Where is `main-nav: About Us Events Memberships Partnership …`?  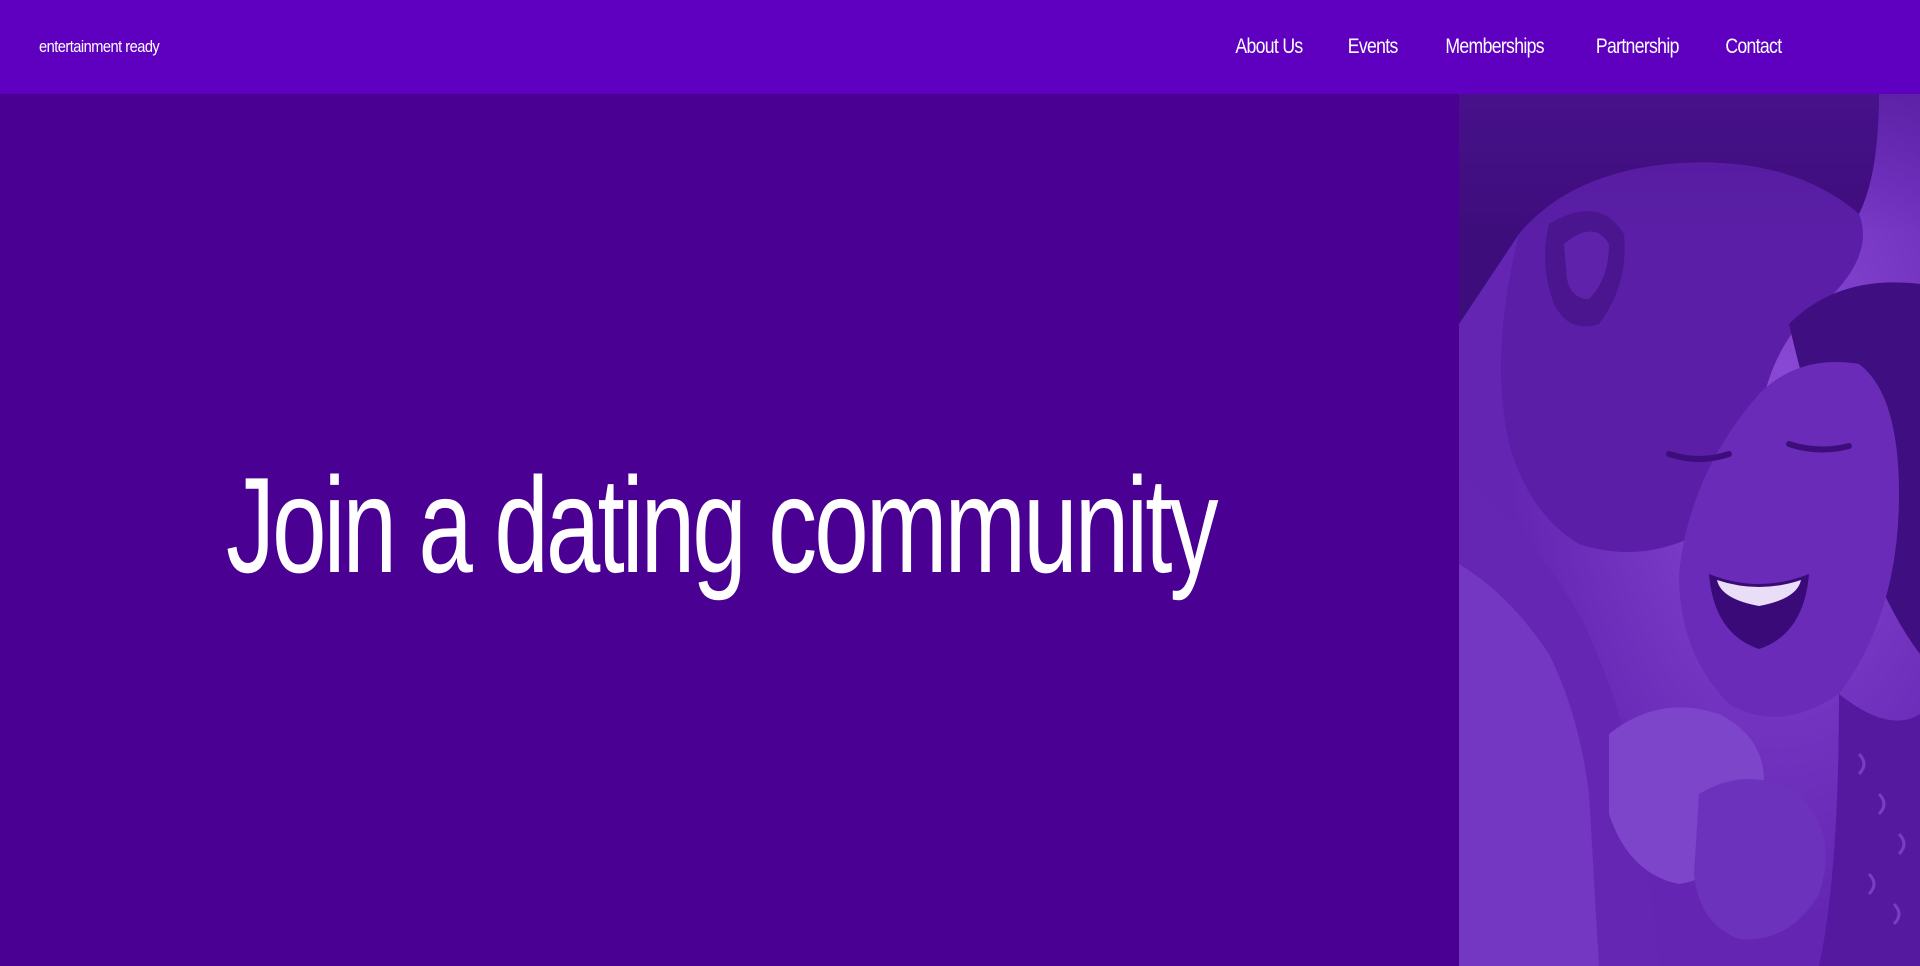
main-nav: About Us Events Memberships Partnership … is located at coordinates (1508, 47).